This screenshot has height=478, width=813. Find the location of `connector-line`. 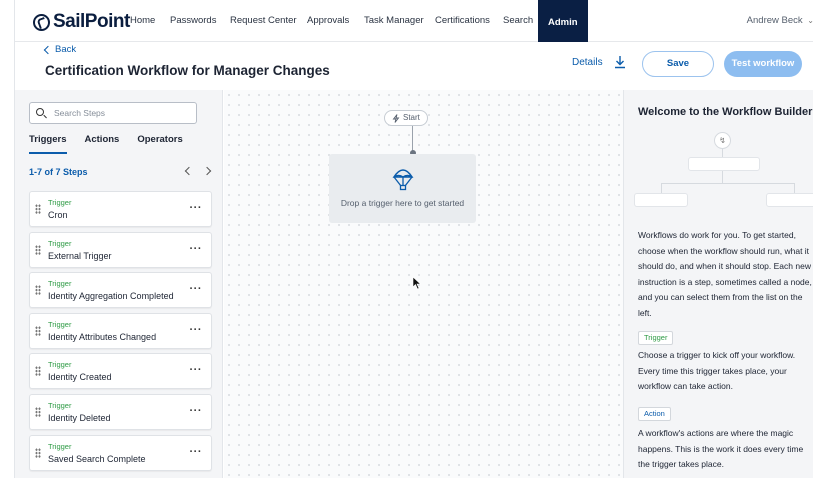

connector-line is located at coordinates (412, 139).